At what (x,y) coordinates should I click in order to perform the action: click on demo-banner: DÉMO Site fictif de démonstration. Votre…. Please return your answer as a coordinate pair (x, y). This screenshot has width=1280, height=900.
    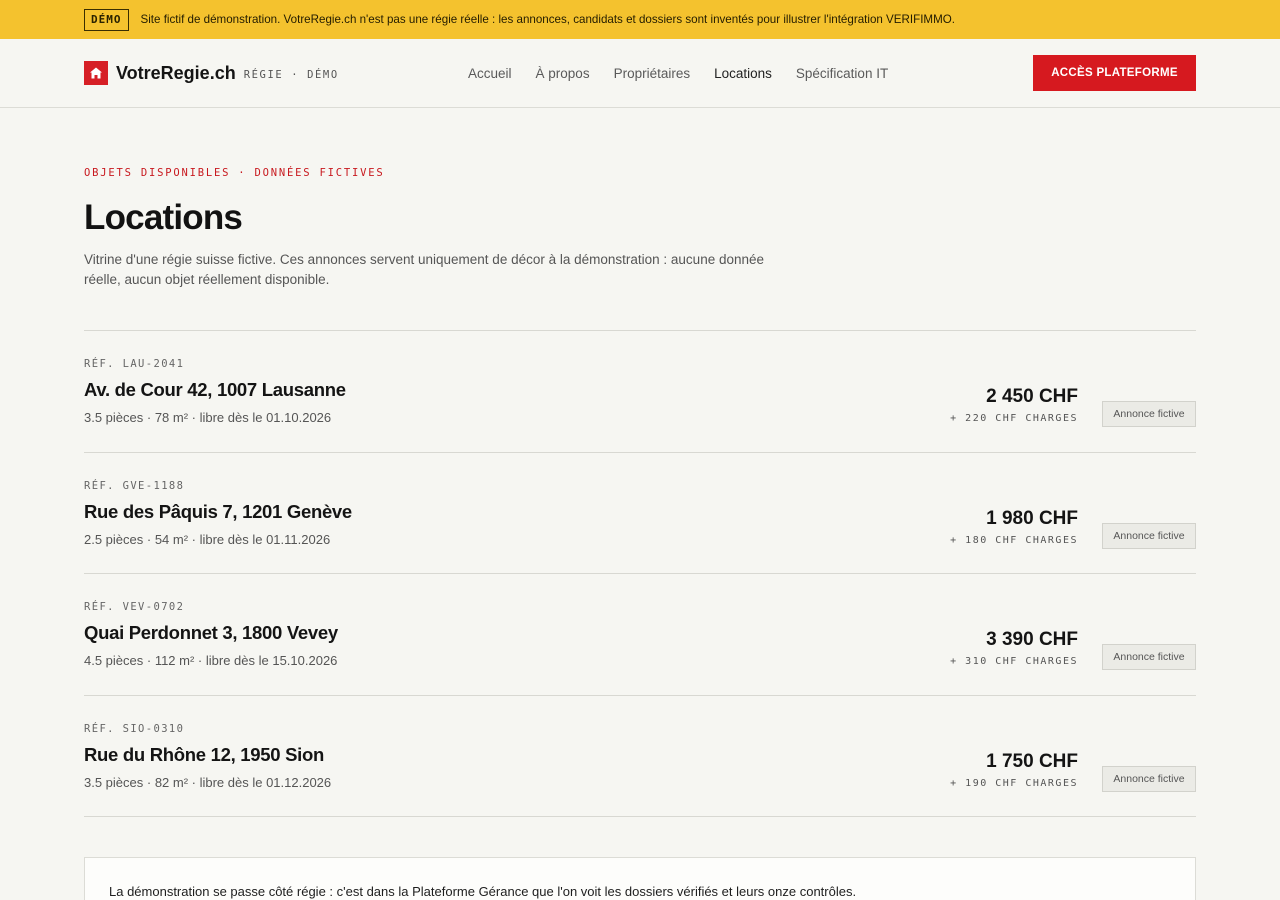
    Looking at the image, I should click on (640, 19).